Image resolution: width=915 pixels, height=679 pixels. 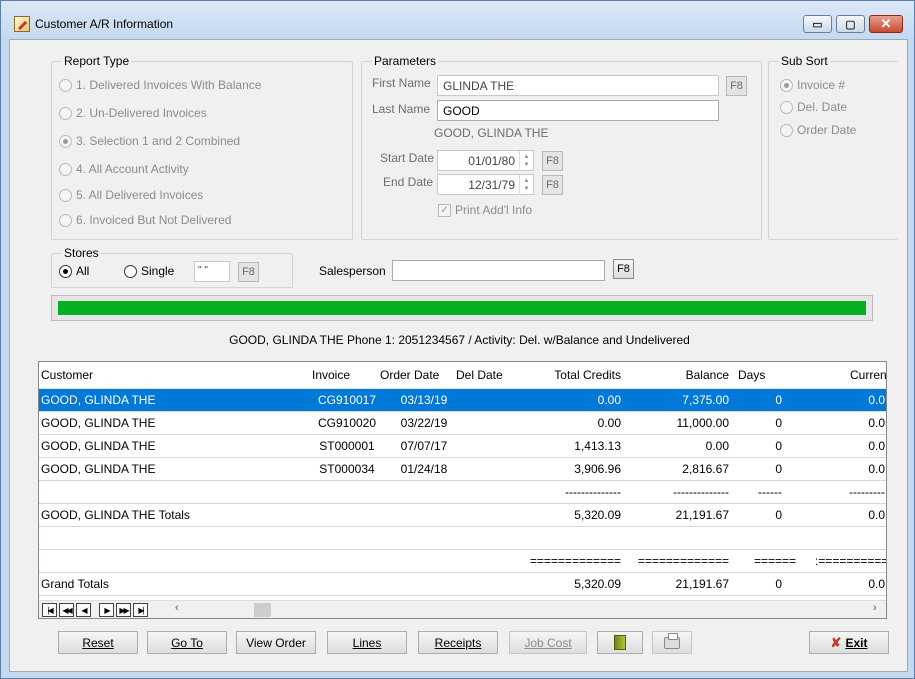 I want to click on notes-button, so click(x=620, y=642).